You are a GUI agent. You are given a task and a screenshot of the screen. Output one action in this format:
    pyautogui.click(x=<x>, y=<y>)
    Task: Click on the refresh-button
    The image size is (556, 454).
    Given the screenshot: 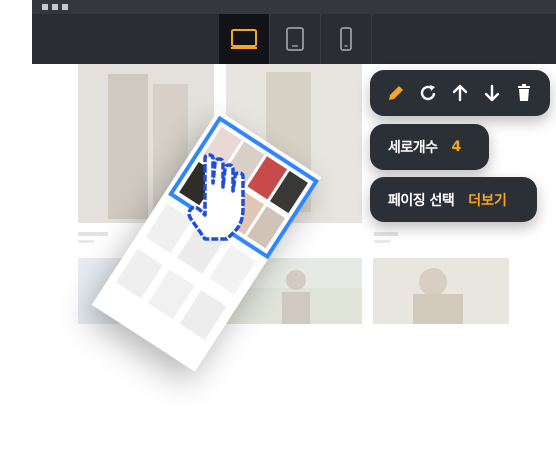 What is the action you would take?
    pyautogui.click(x=427, y=93)
    